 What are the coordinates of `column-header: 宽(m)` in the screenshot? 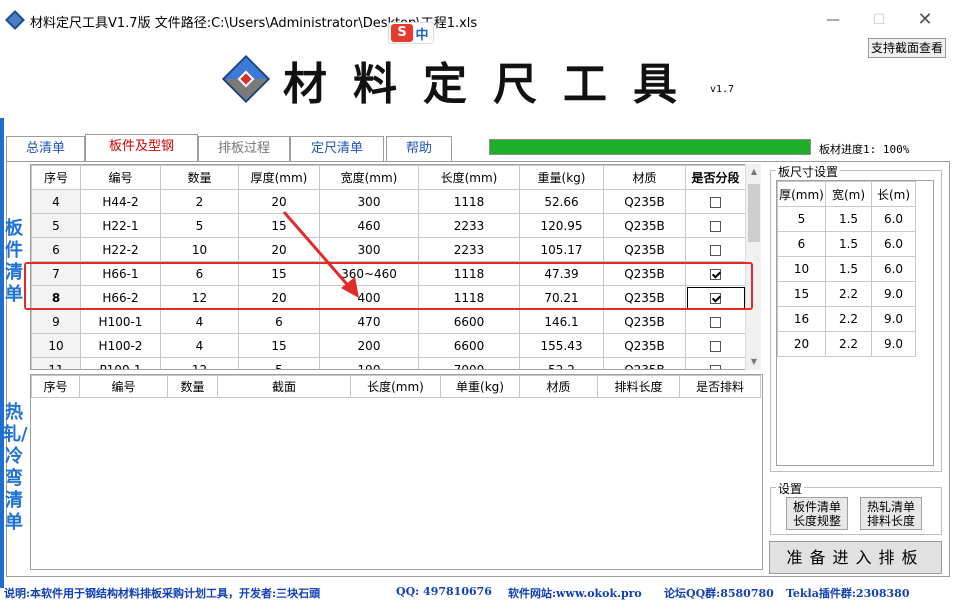 It's located at (848, 194).